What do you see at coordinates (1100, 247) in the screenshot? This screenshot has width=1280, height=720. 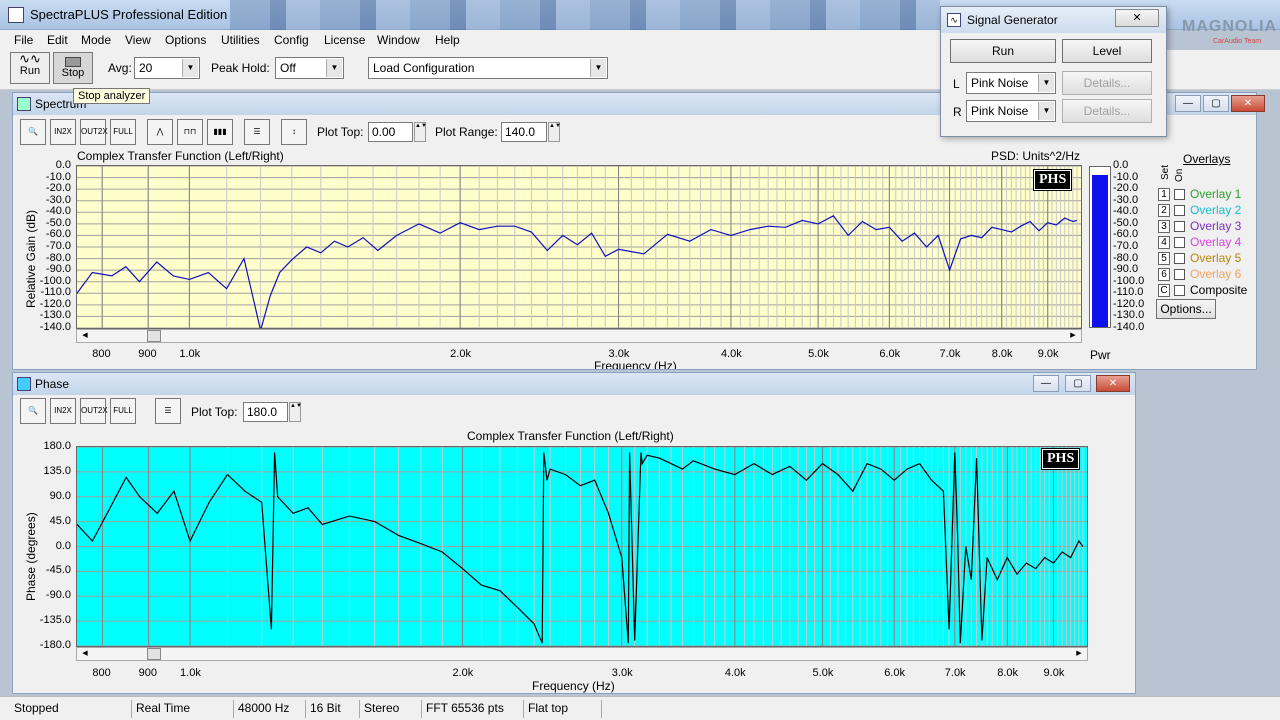 I see `power-meter` at bounding box center [1100, 247].